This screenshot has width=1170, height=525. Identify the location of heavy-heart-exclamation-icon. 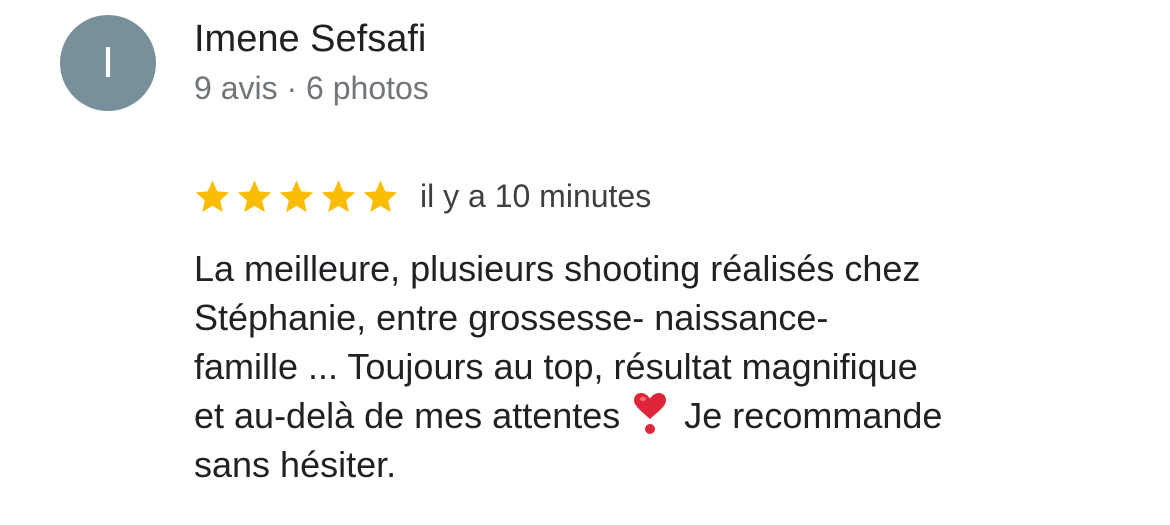
(650, 415).